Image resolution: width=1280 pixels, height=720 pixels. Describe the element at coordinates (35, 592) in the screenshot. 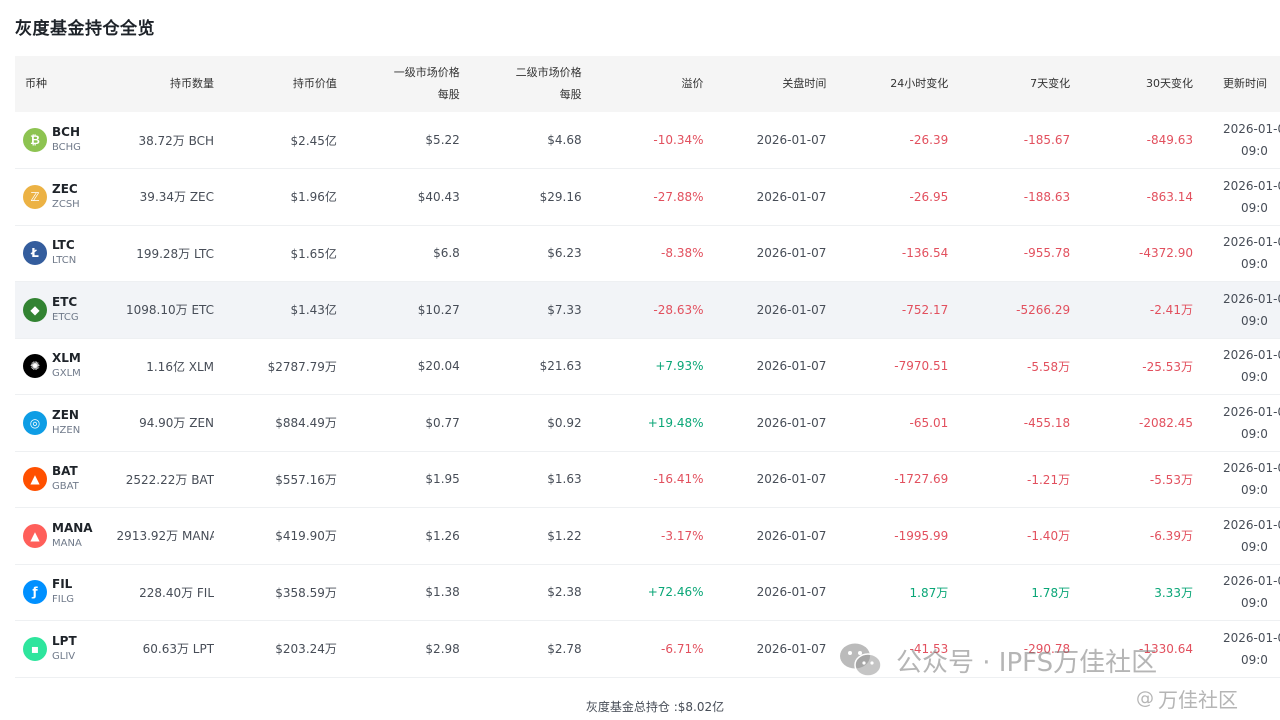

I see `filecoin-icon: ƒ` at that location.